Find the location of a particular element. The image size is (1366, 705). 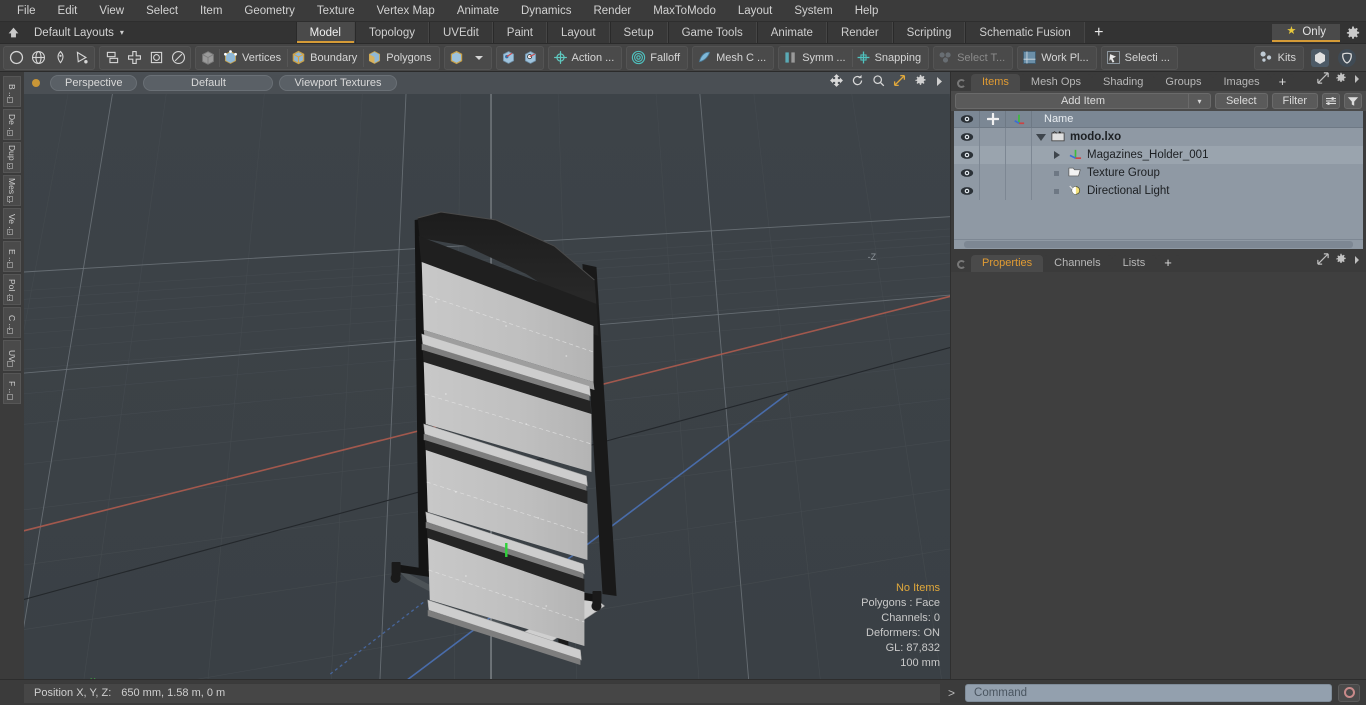

menu-item-render: Render is located at coordinates (612, 11).